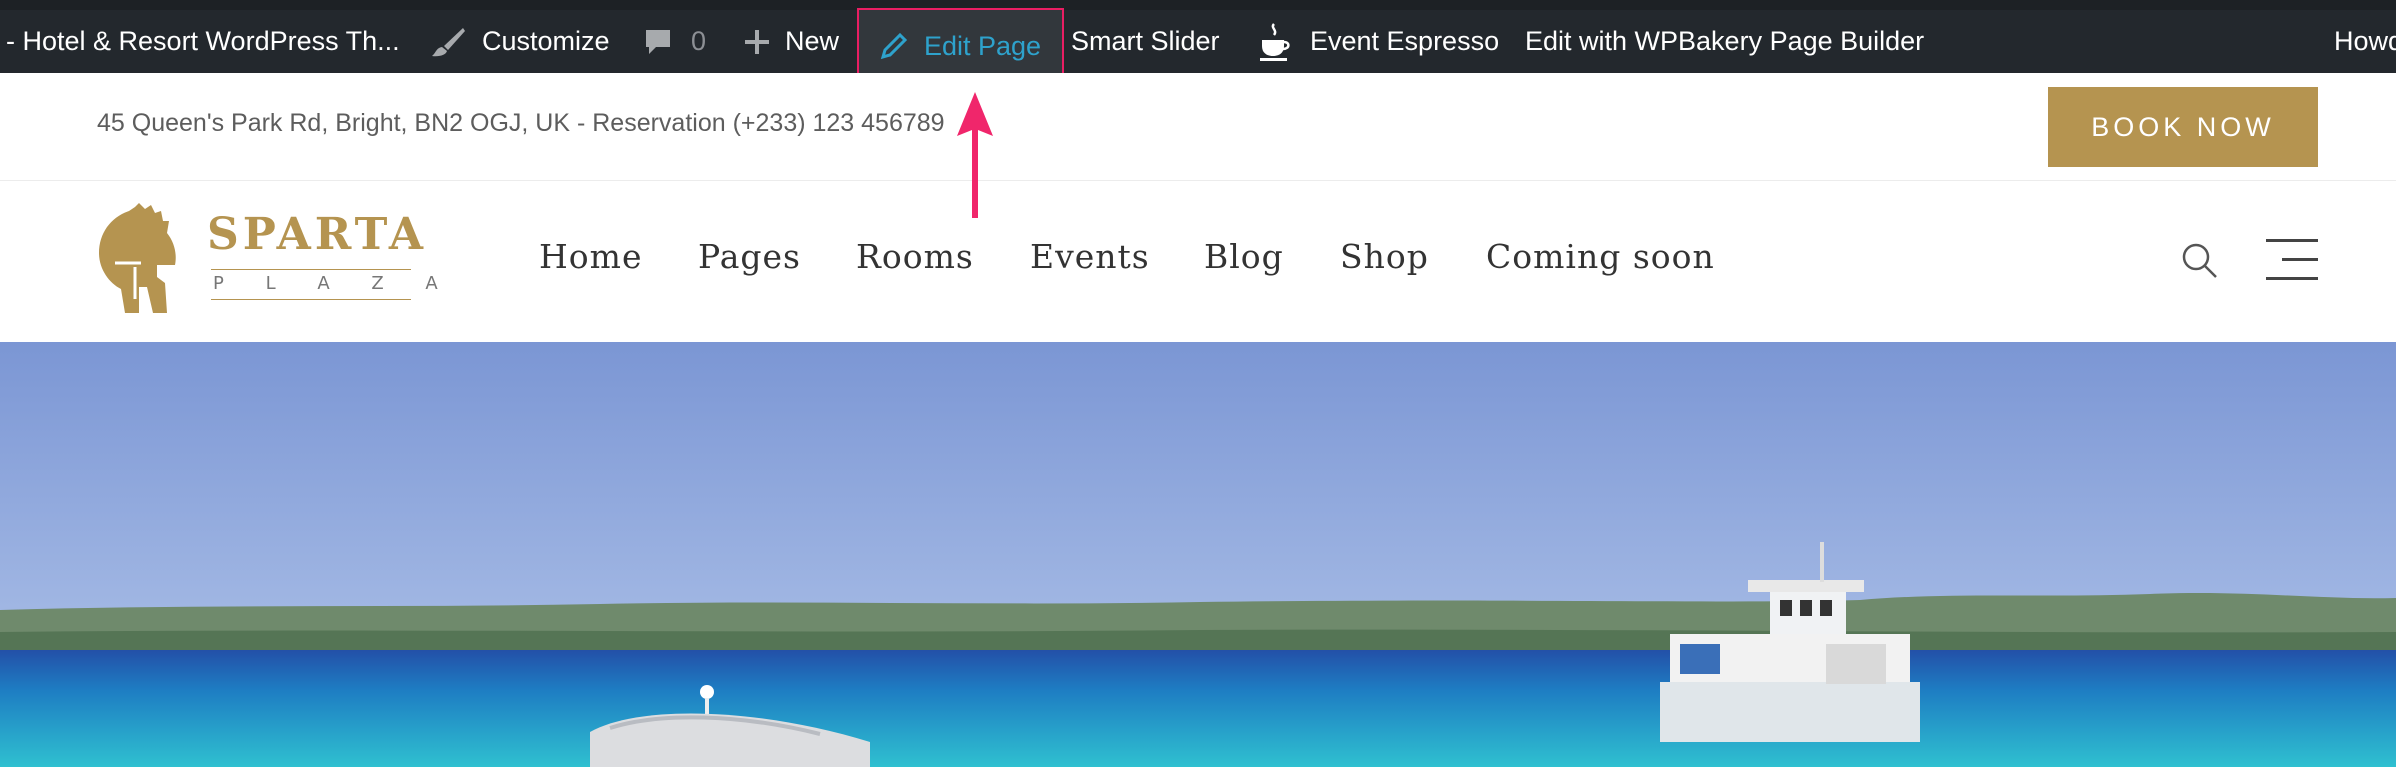  I want to click on comments-count: 0, so click(699, 41).